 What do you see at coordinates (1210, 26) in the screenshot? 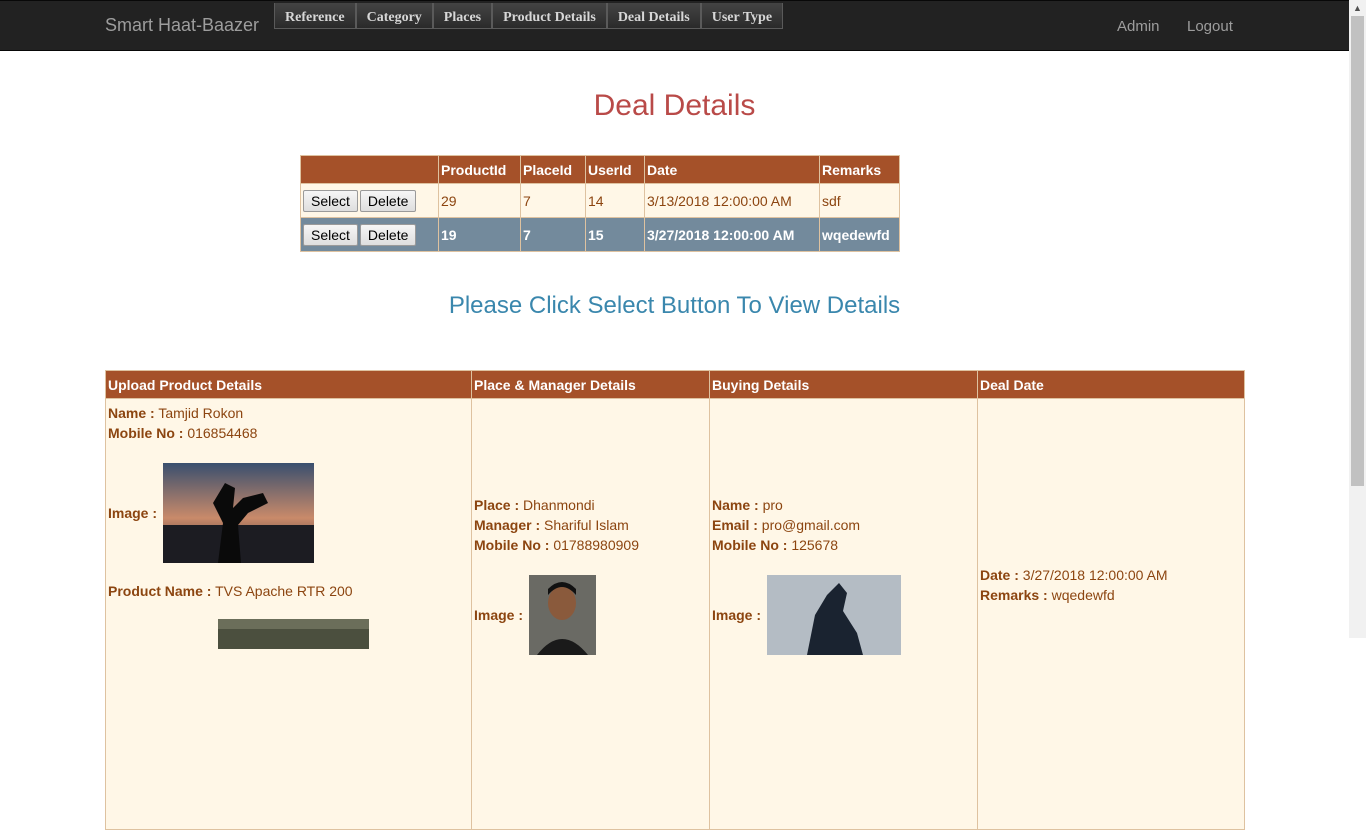
I see `logout-link: Logout` at bounding box center [1210, 26].